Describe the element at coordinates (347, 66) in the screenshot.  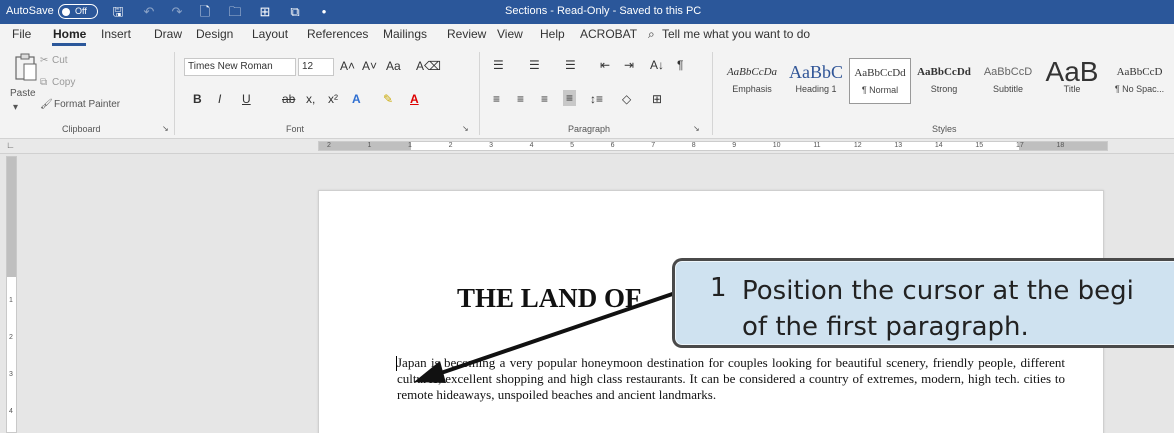
I see `grow-font-button: A˄` at that location.